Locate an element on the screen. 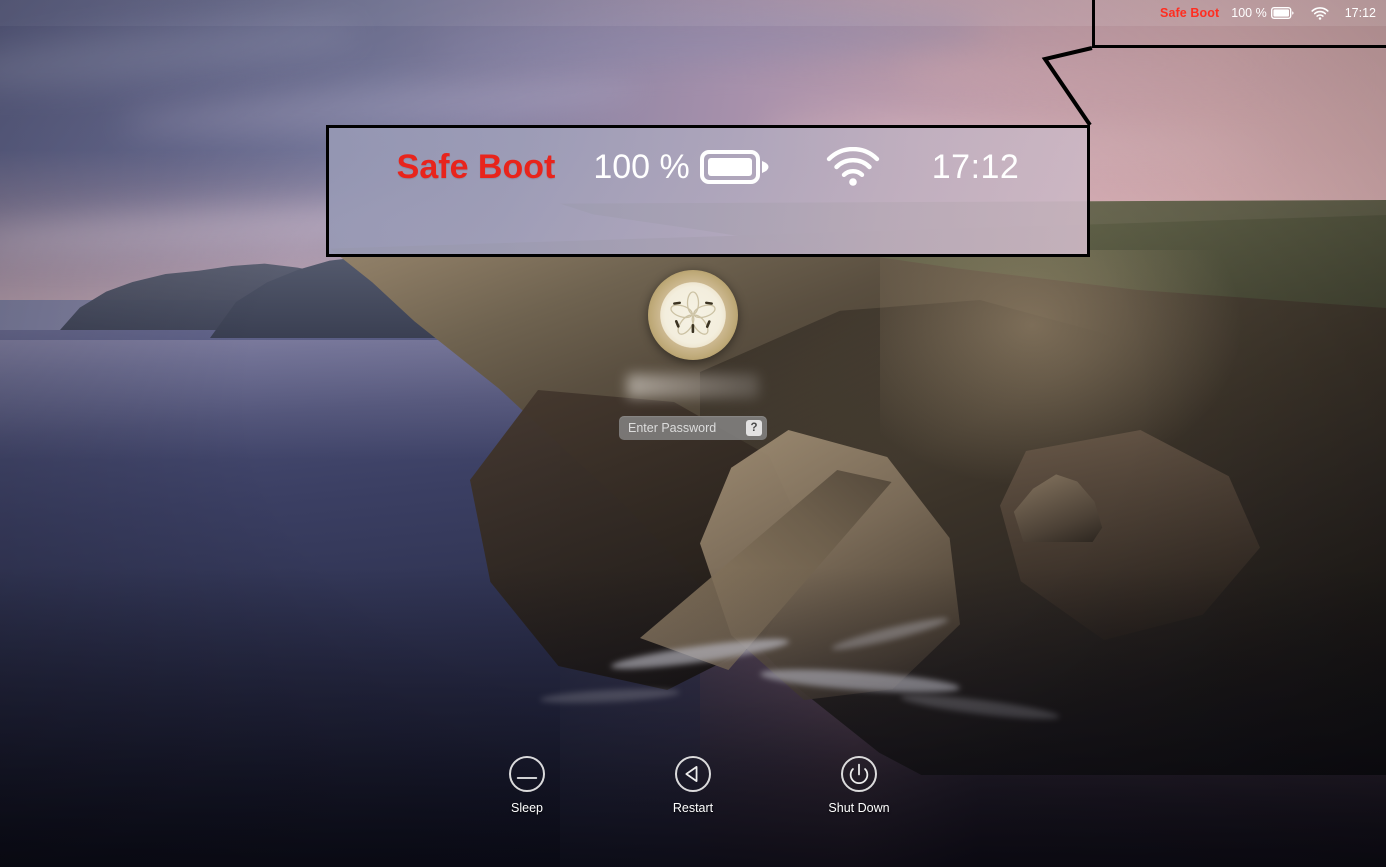 Image resolution: width=1386 pixels, height=867 pixels. menubar-battery-percent: 100 % is located at coordinates (1248, 13).